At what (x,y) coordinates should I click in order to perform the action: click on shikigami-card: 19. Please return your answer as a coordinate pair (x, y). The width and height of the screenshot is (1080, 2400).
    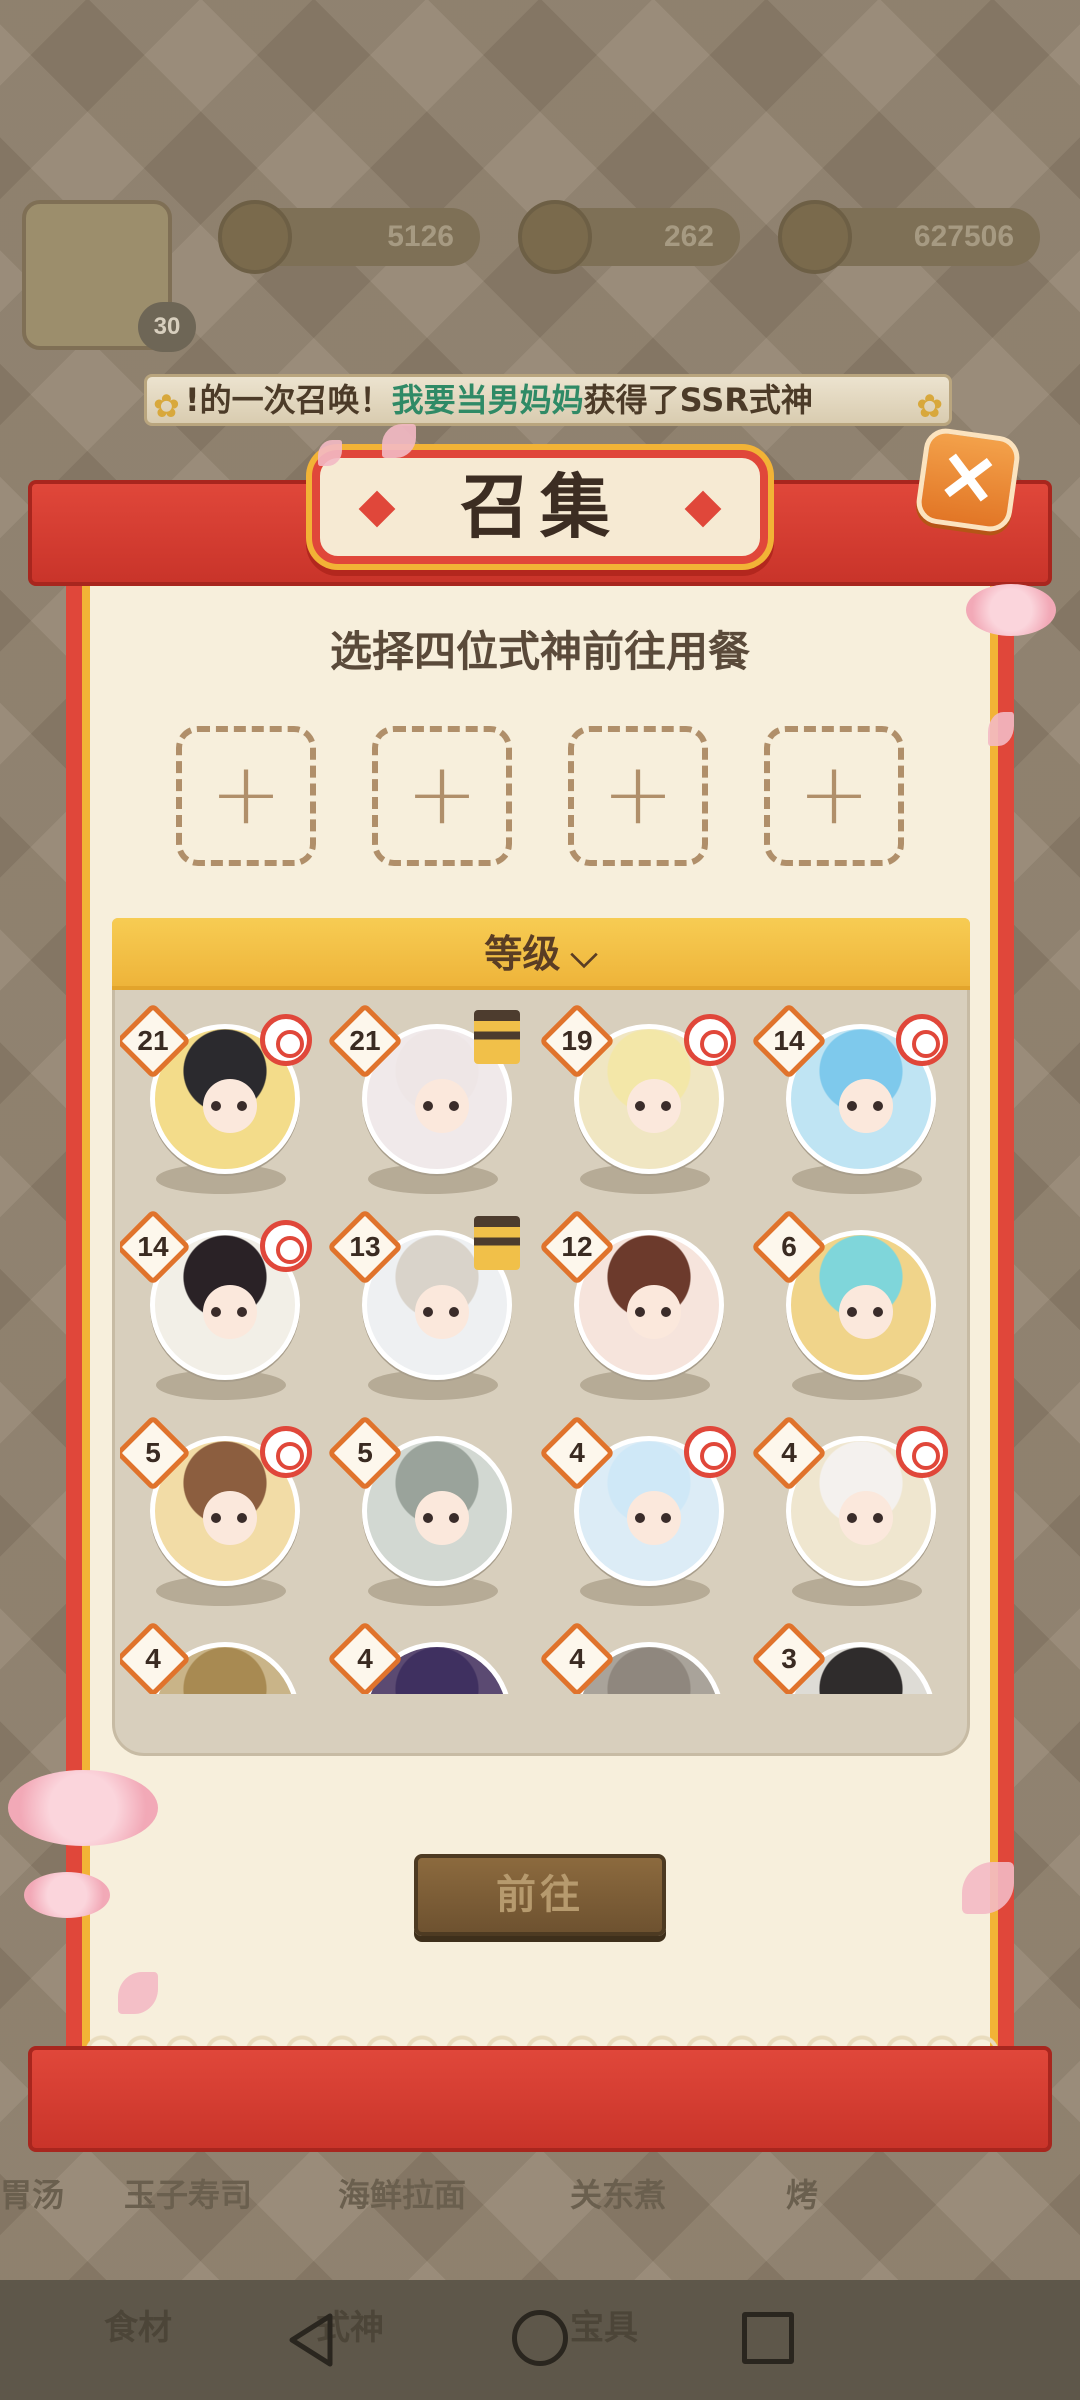
    Looking at the image, I should click on (639, 1100).